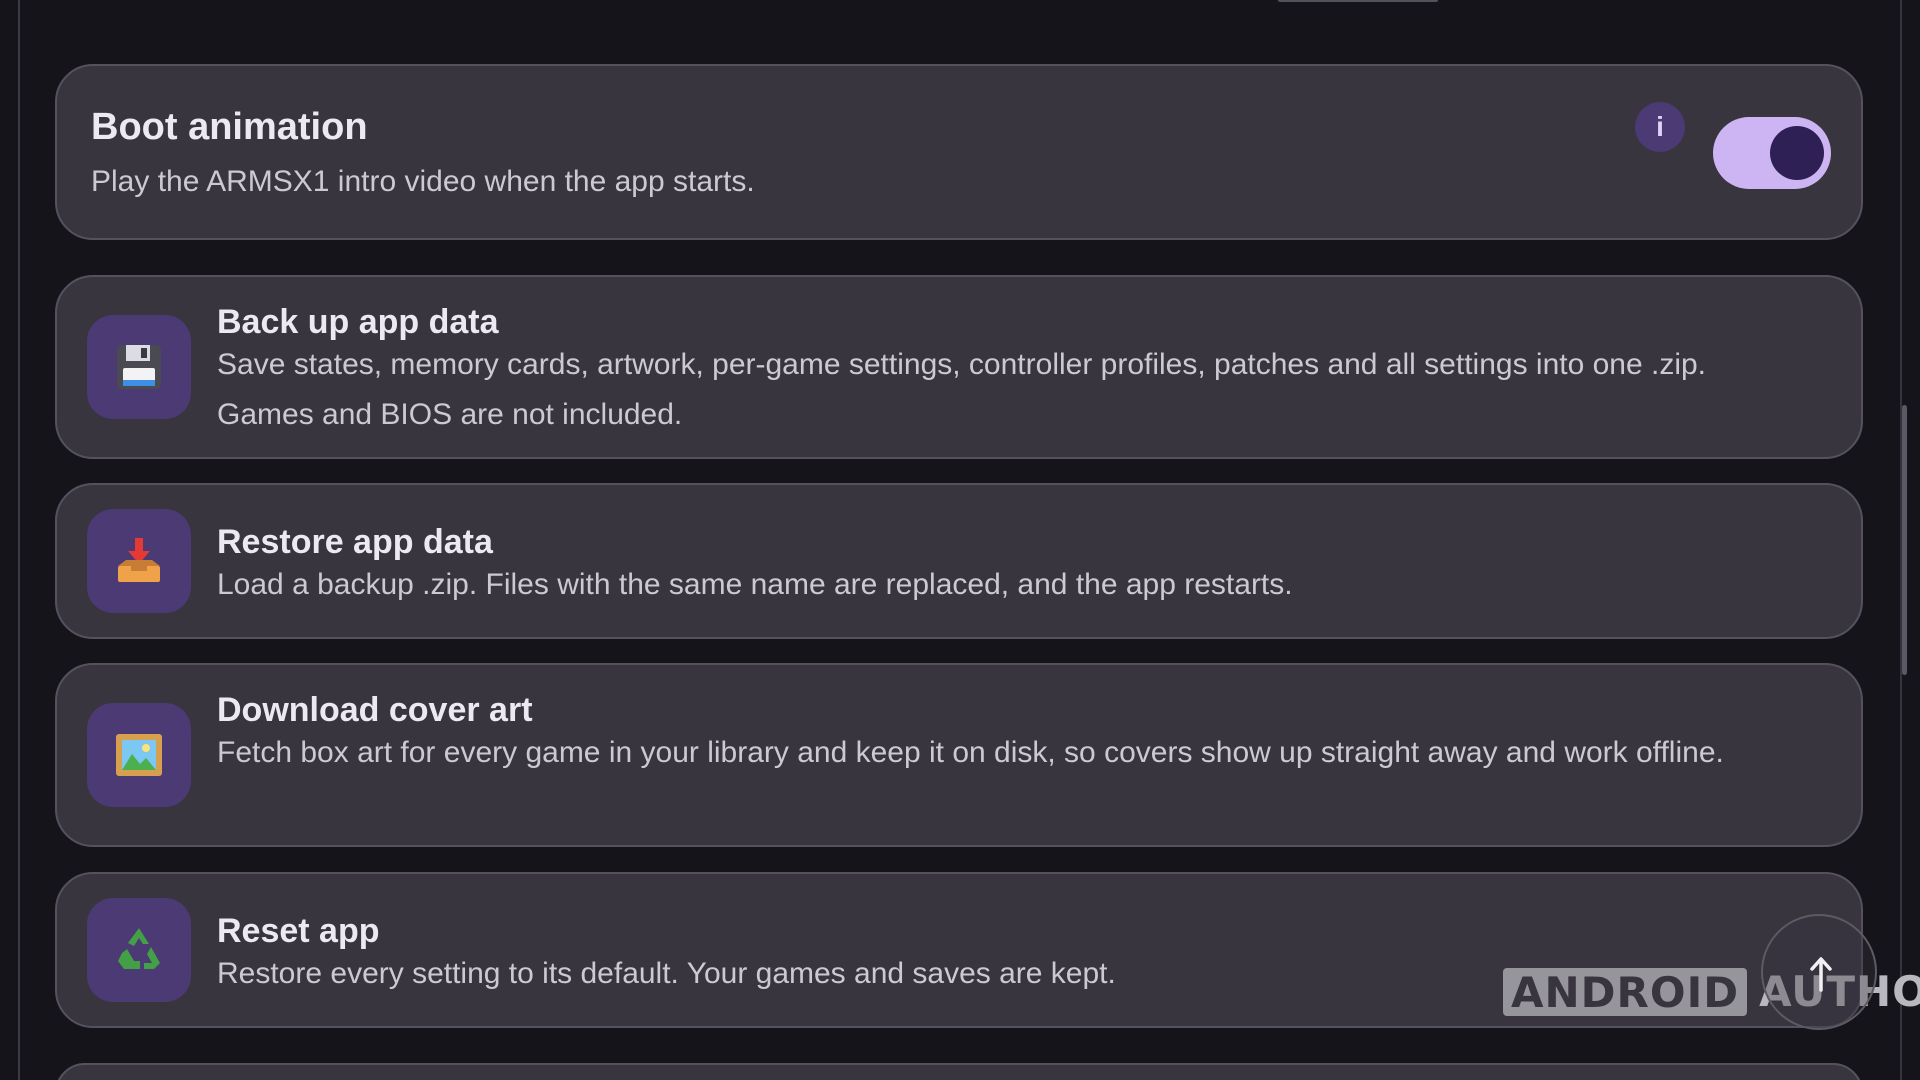  I want to click on reset-icon-tile, so click(139, 950).